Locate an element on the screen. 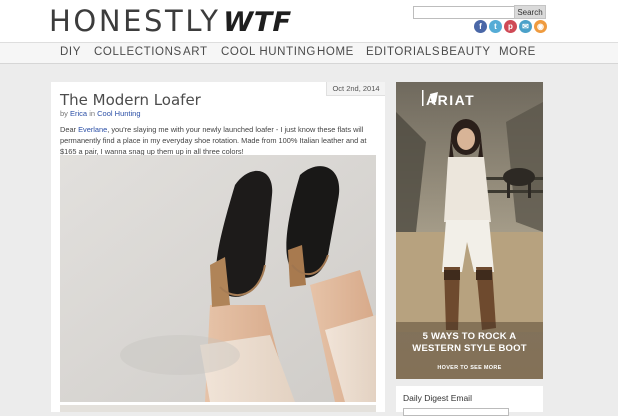 The width and height of the screenshot is (618, 416). ad-headline-line1: 5 WAYS TO ROCK A is located at coordinates (469, 336).